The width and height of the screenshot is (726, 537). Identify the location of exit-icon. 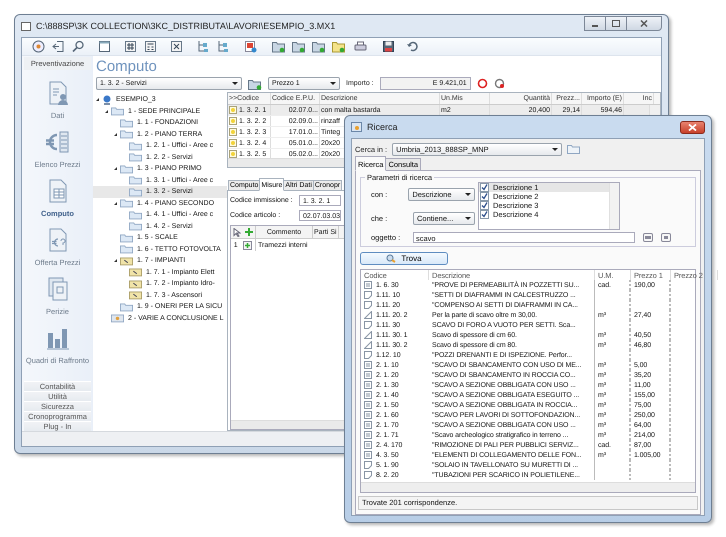
(58, 46).